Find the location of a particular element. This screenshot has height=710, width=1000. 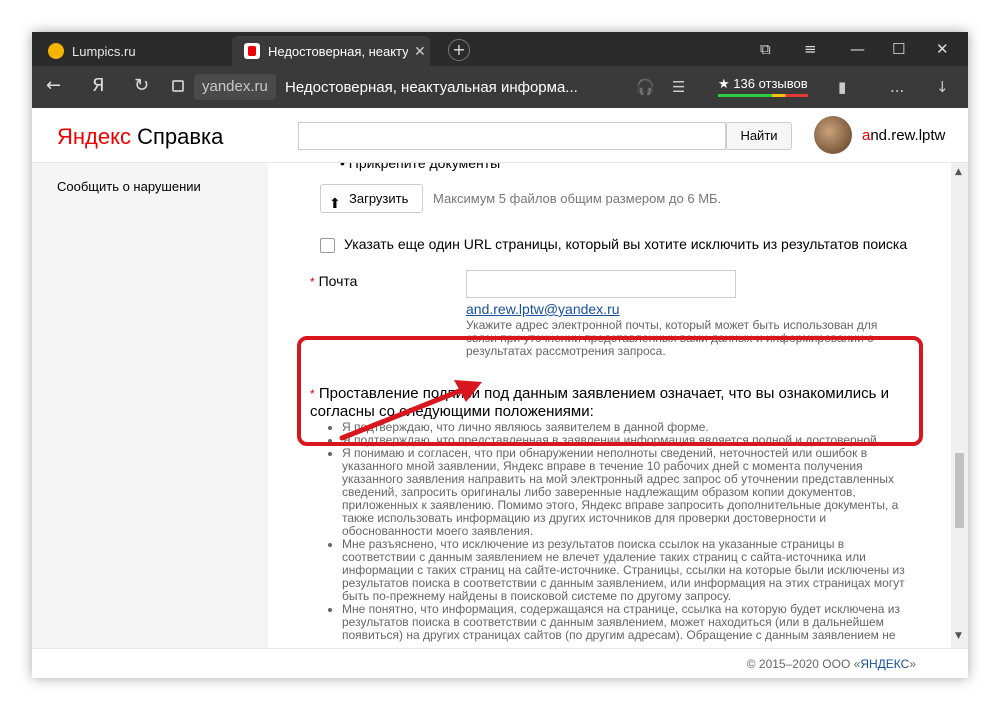

bookmarks-panel-icon: ⧉ is located at coordinates (765, 49).